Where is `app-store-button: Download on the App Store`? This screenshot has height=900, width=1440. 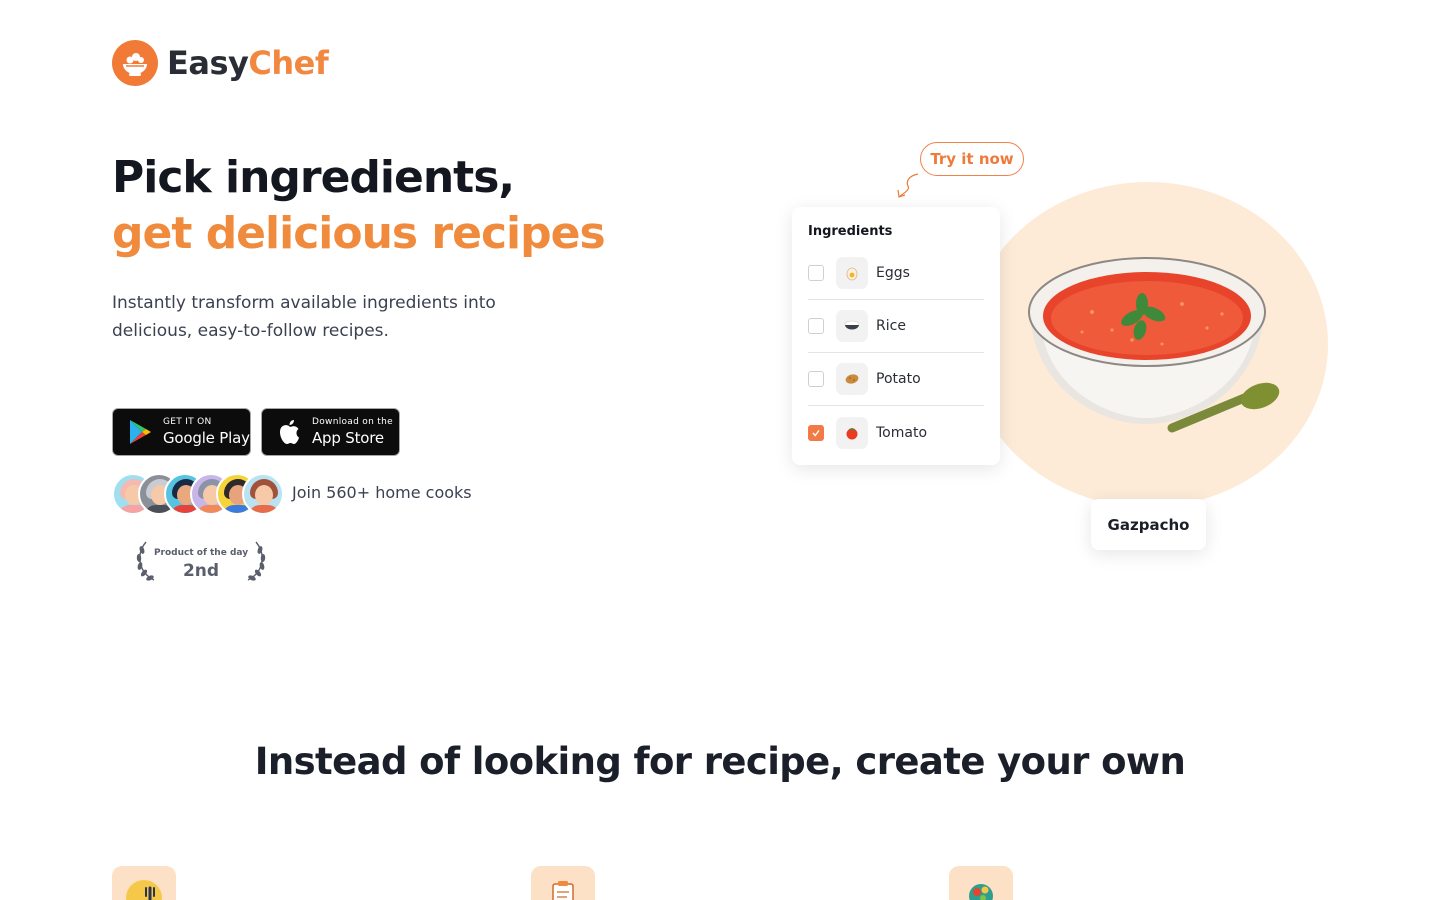
app-store-button: Download on the App Store is located at coordinates (330, 432).